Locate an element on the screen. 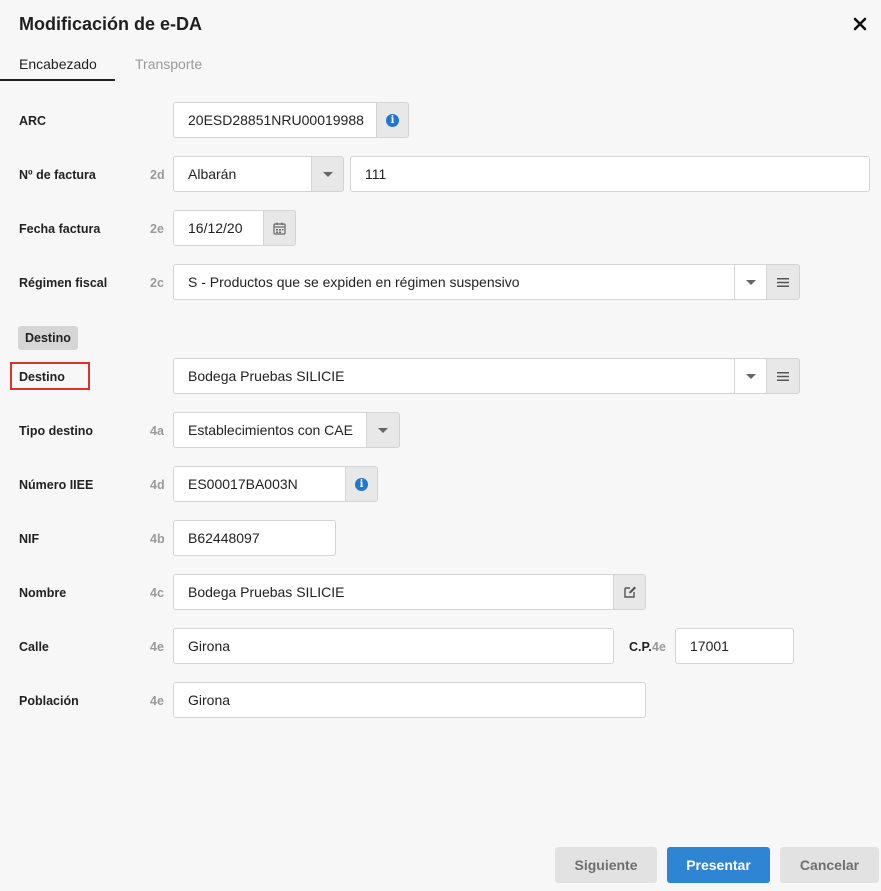  cp-input: 17001 is located at coordinates (734, 646).